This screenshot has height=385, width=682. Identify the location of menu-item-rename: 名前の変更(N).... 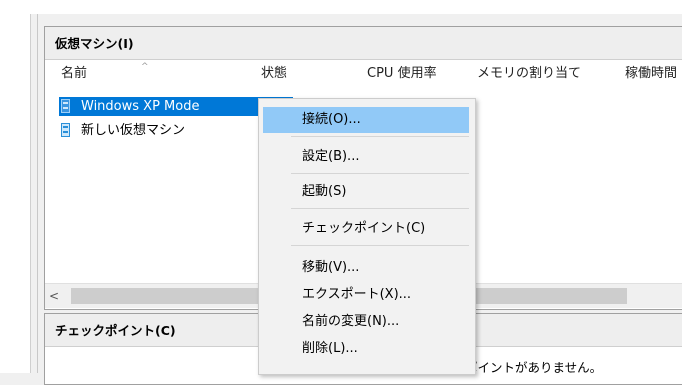
(366, 322).